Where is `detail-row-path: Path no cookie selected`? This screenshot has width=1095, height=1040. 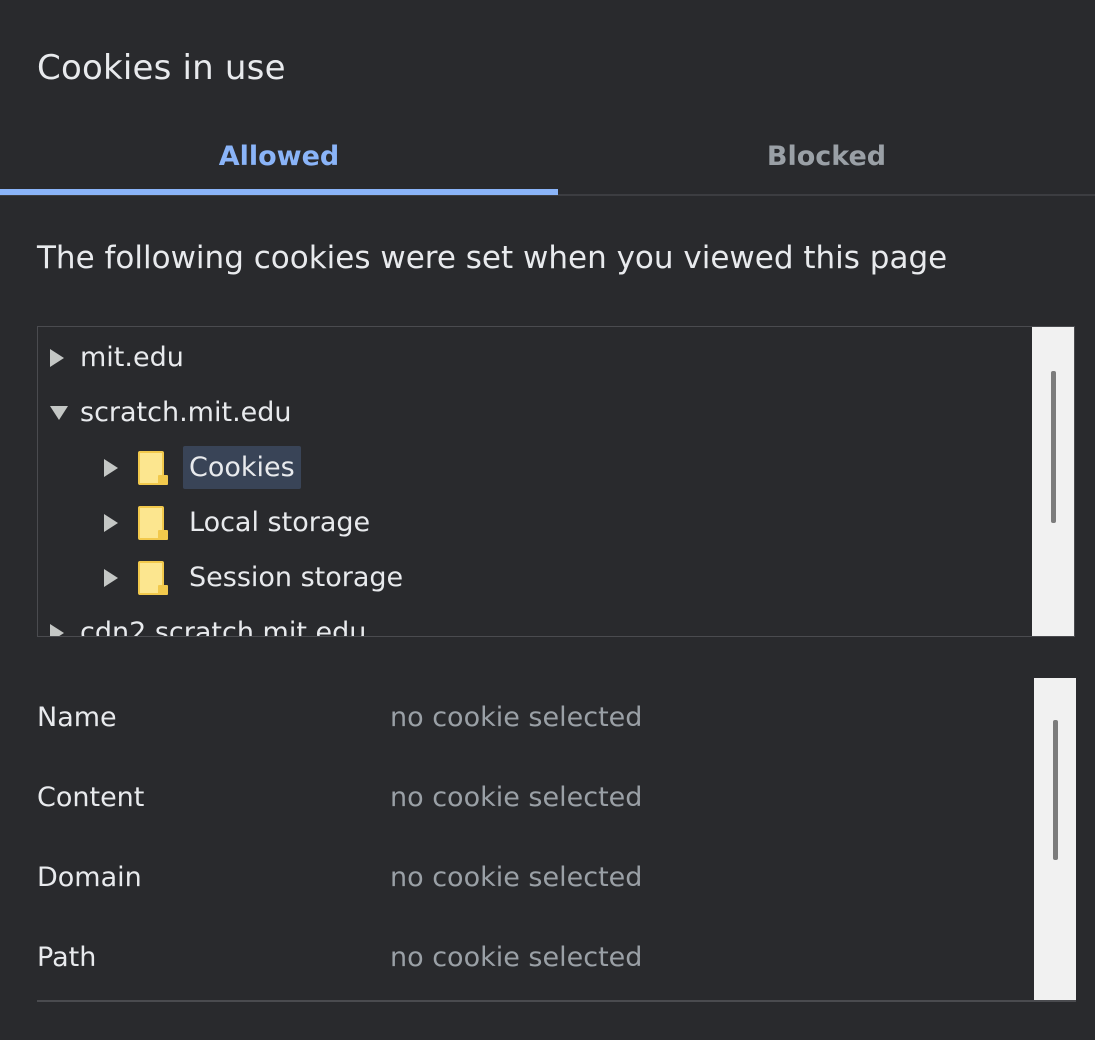
detail-row-path: Path no cookie selected is located at coordinates (535, 958).